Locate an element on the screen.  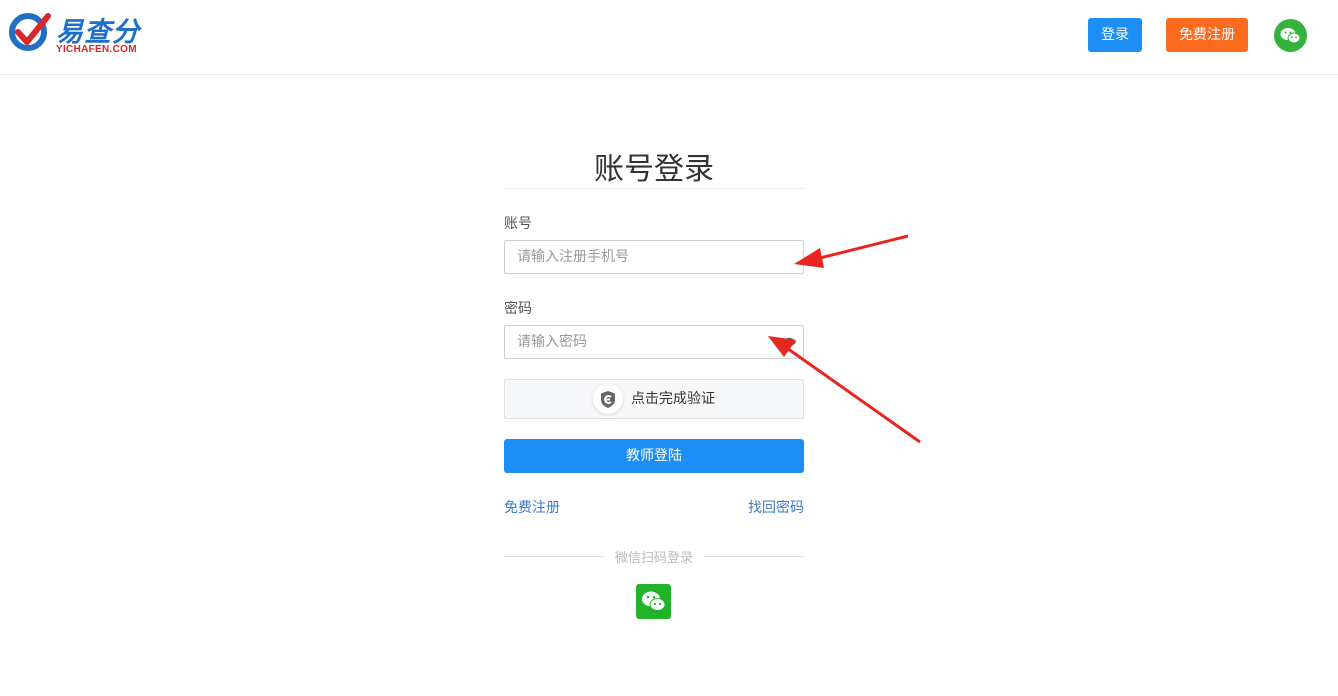
account-label: 账号 is located at coordinates (518, 224).